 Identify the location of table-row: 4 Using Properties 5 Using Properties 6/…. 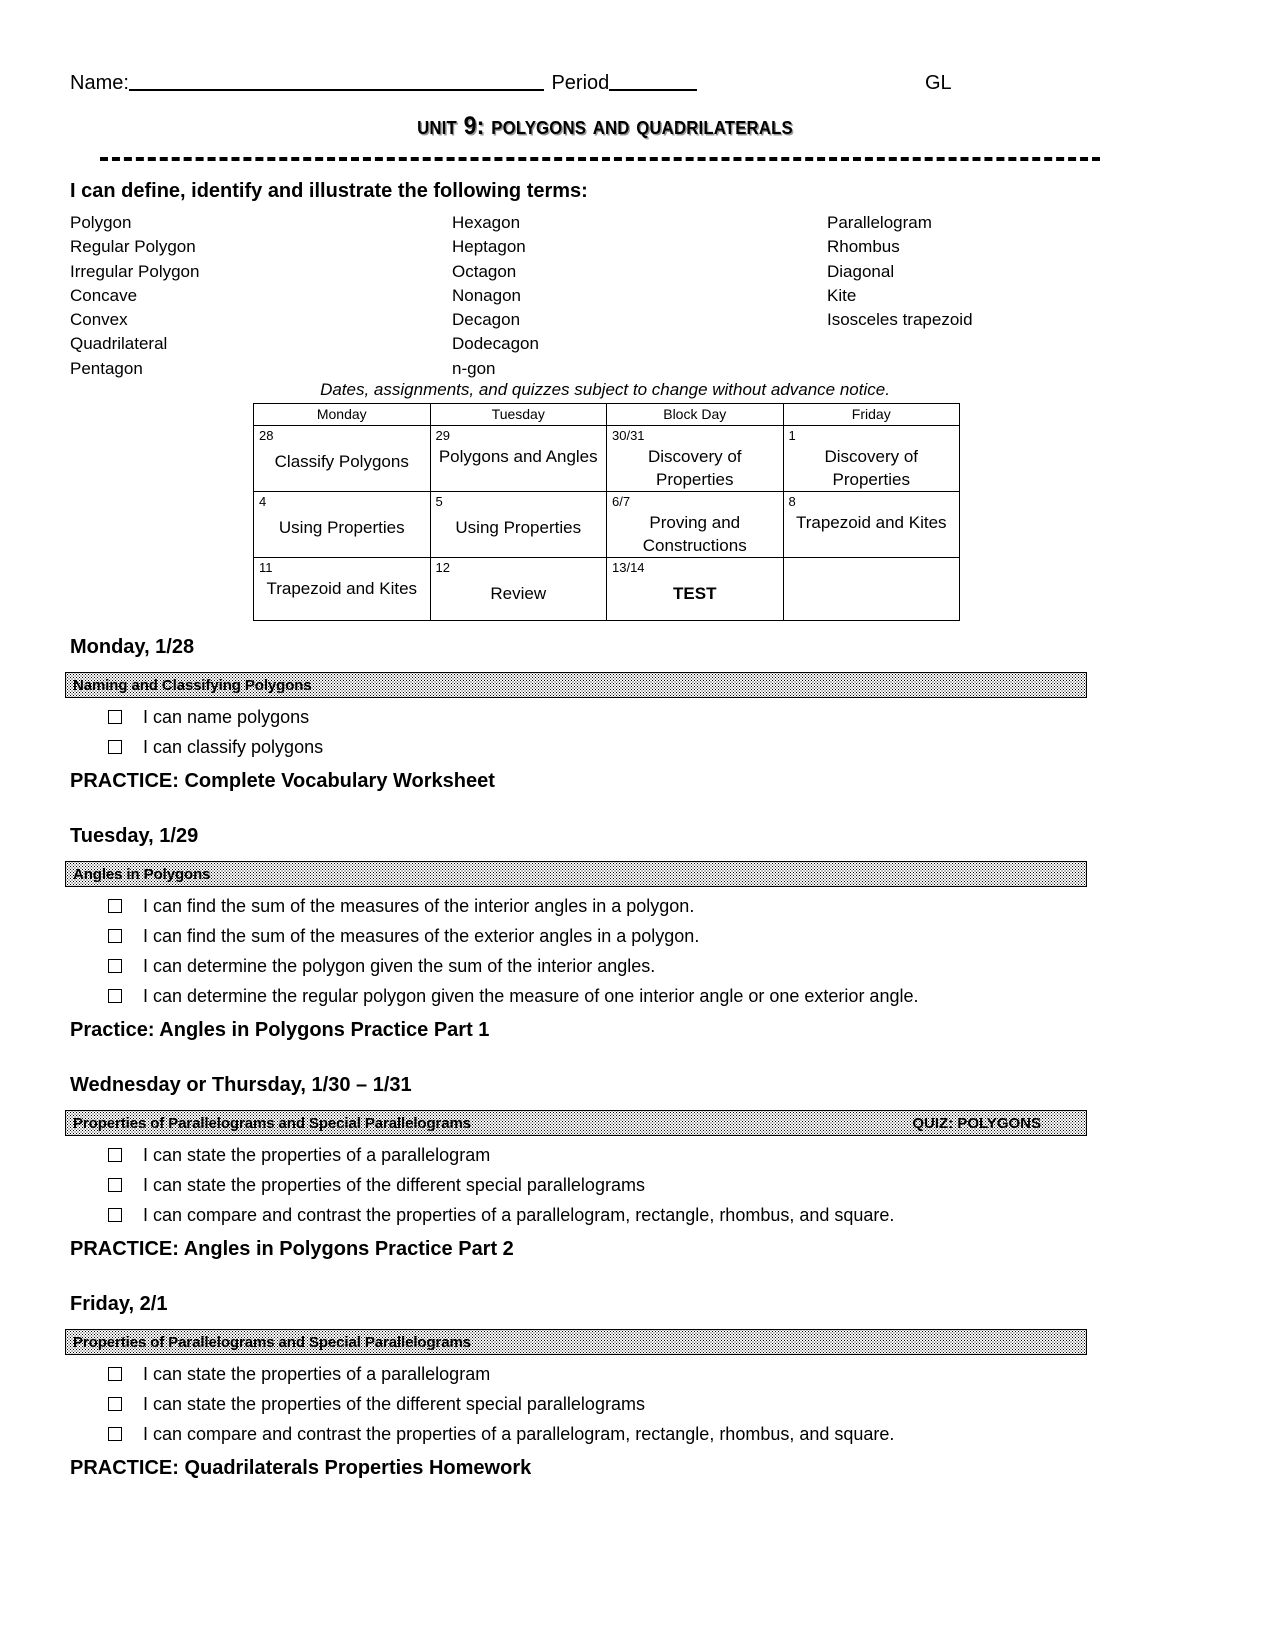
(606, 524).